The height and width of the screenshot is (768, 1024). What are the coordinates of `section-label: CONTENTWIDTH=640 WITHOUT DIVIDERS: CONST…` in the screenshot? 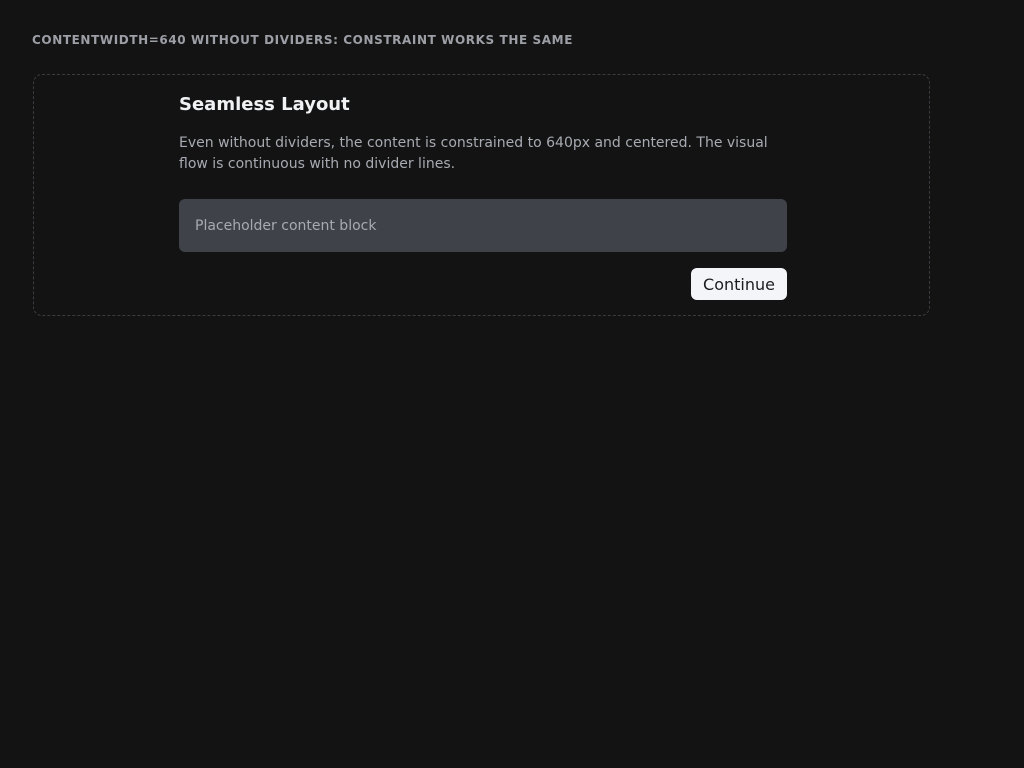 It's located at (303, 40).